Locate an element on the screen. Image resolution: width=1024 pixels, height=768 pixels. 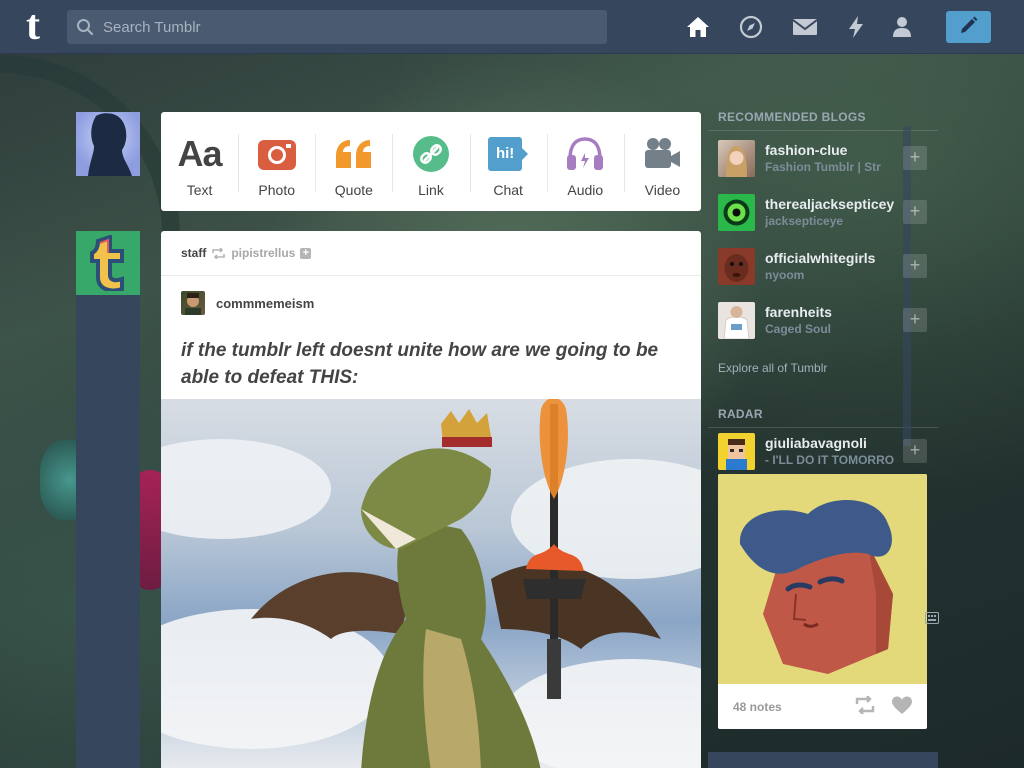
compose-button is located at coordinates (968, 27).